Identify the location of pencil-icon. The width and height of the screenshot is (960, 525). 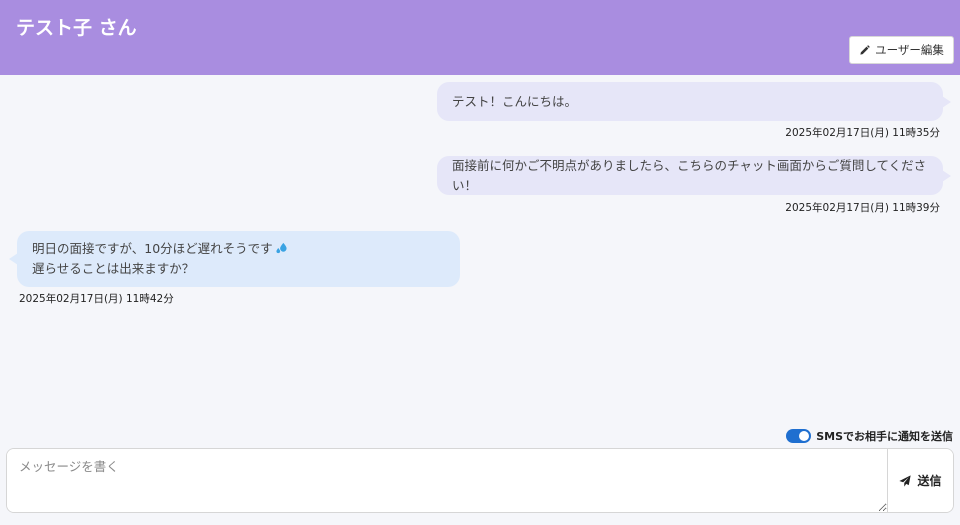
(865, 49).